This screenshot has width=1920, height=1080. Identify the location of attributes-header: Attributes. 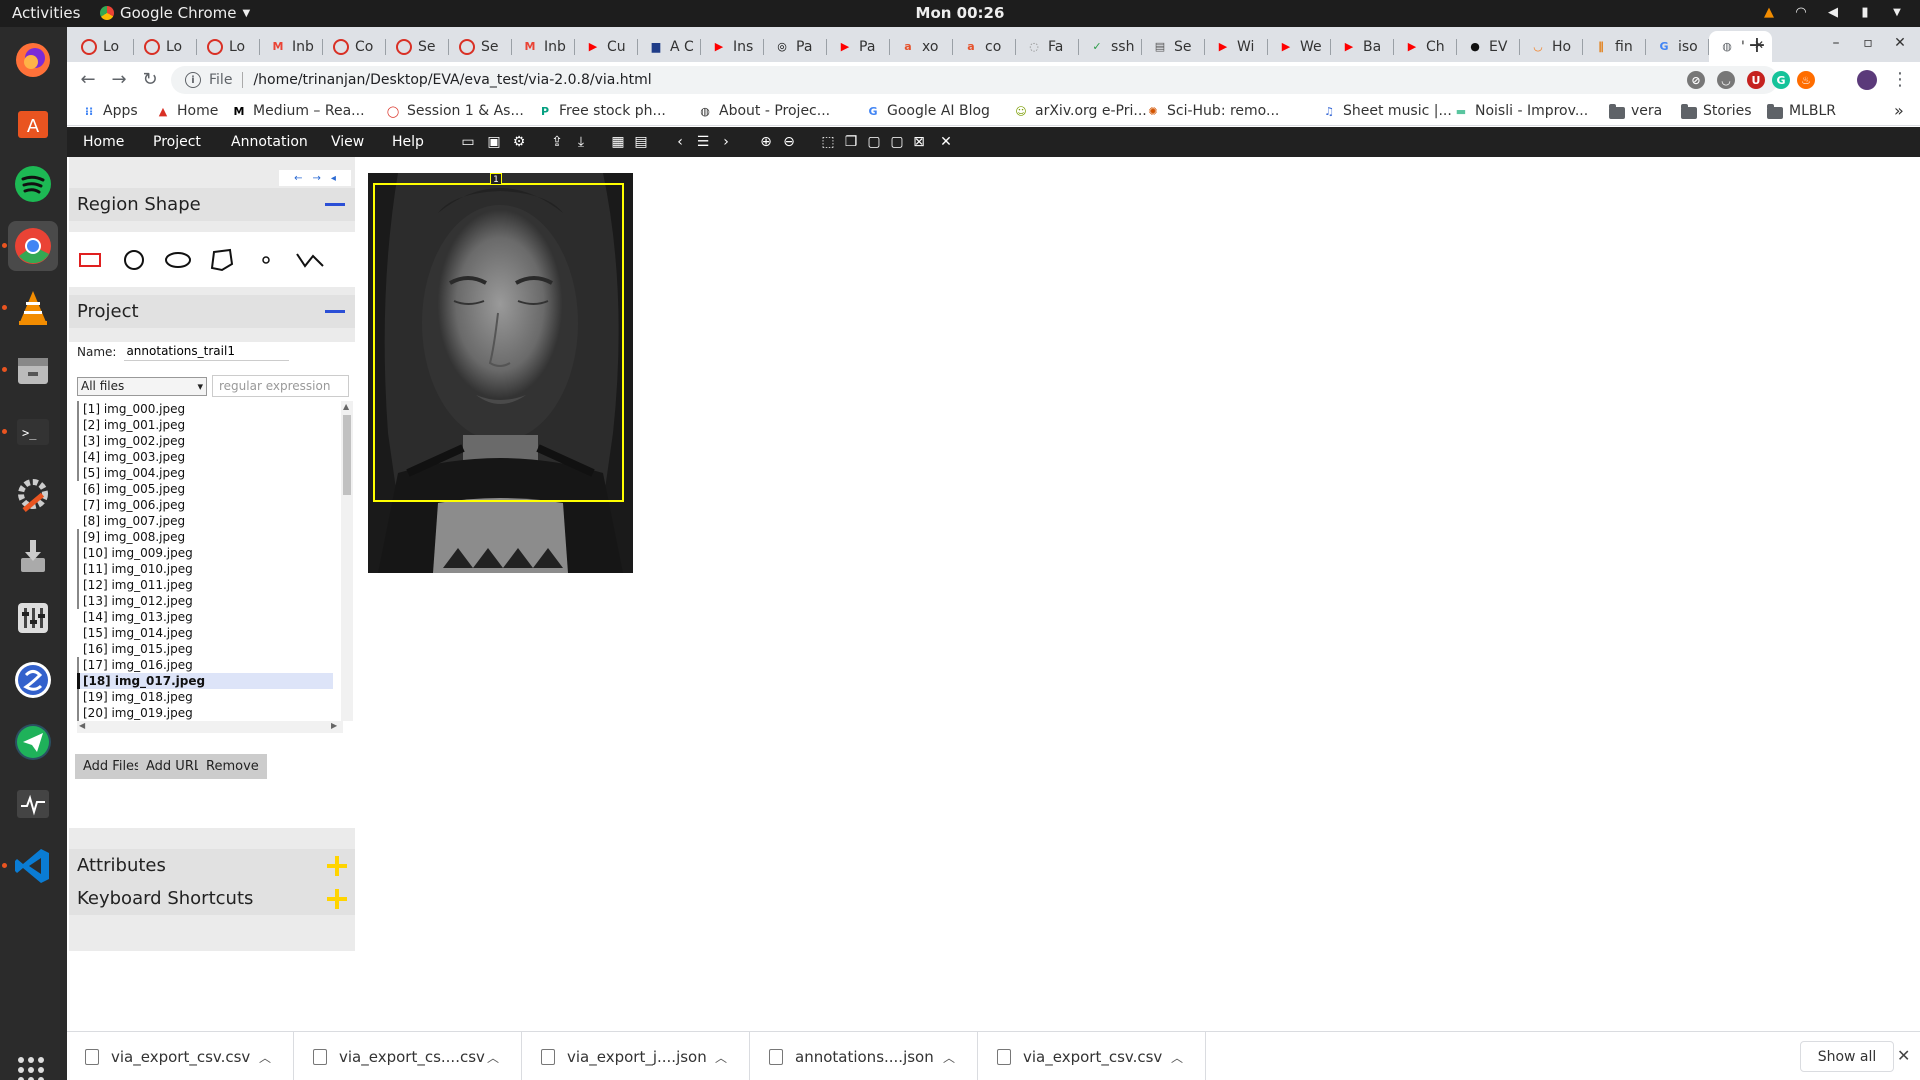
(212, 865).